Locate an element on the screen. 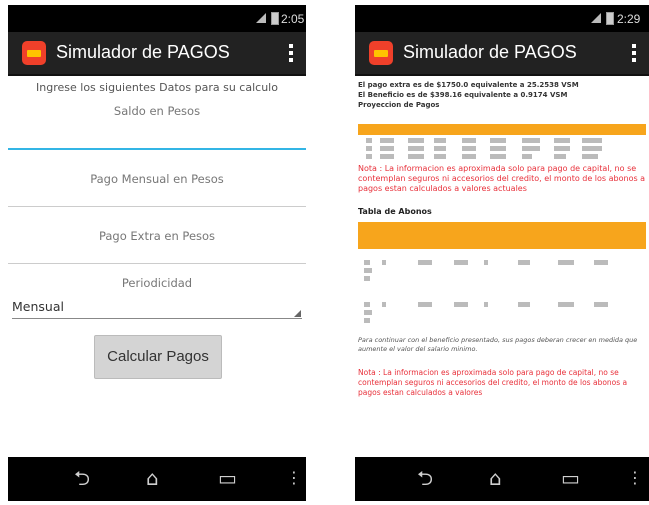 Image resolution: width=649 pixels, height=505 pixels. periodicidad-select: Mensual is located at coordinates (157, 308).